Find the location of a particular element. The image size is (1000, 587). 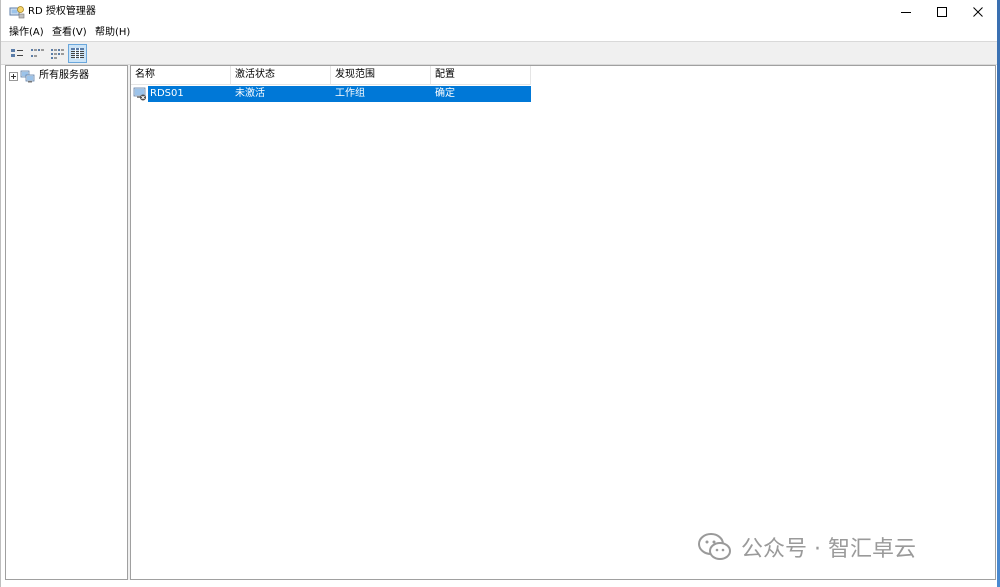

list-view-button is located at coordinates (57, 53).